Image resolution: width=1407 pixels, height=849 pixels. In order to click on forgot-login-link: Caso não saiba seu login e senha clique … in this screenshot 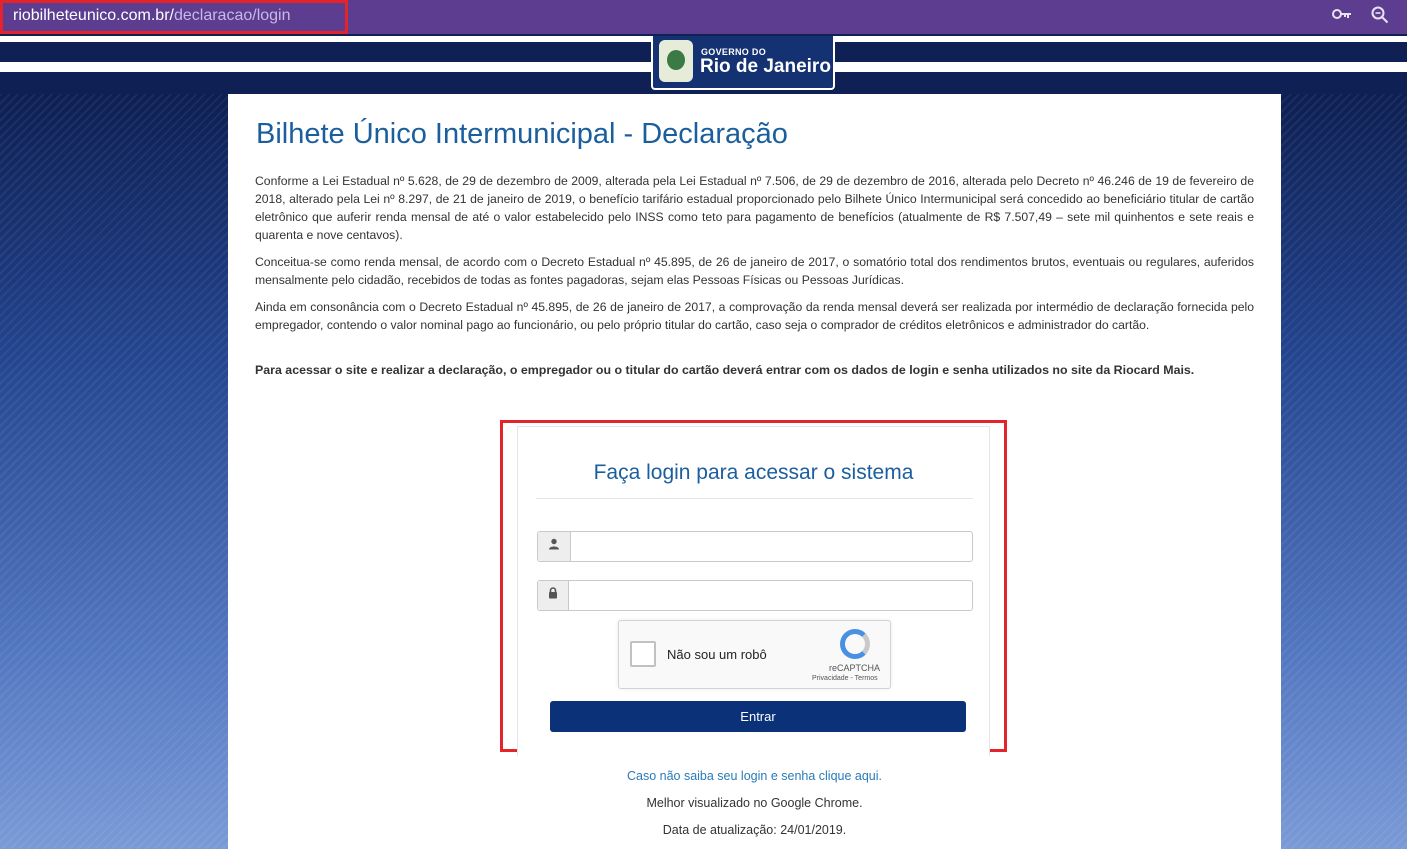, I will do `click(754, 776)`.